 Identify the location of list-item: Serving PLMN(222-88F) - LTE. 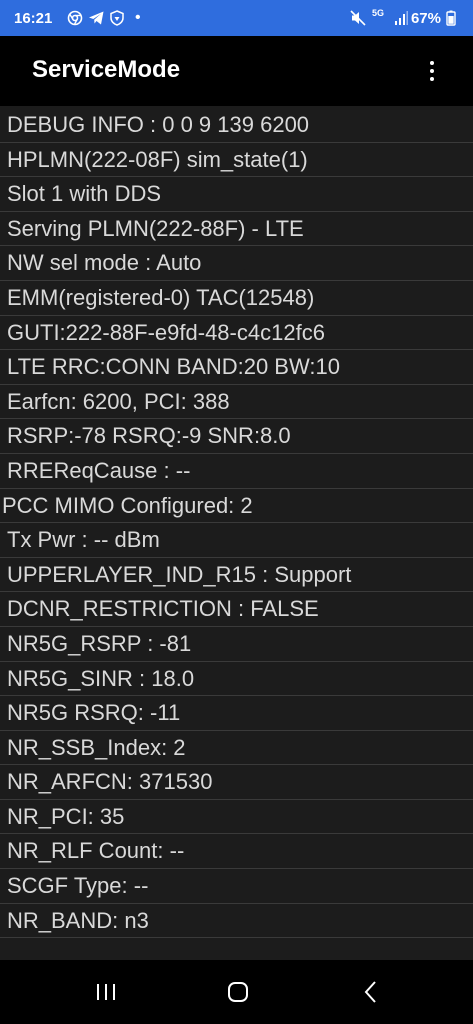
(236, 229).